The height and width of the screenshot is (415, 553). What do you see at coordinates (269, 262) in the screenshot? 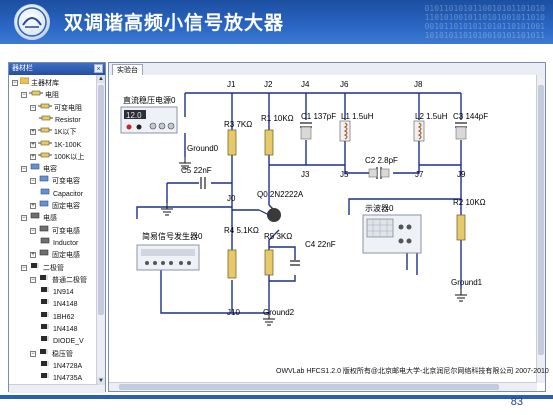
I see `resistor-r5` at bounding box center [269, 262].